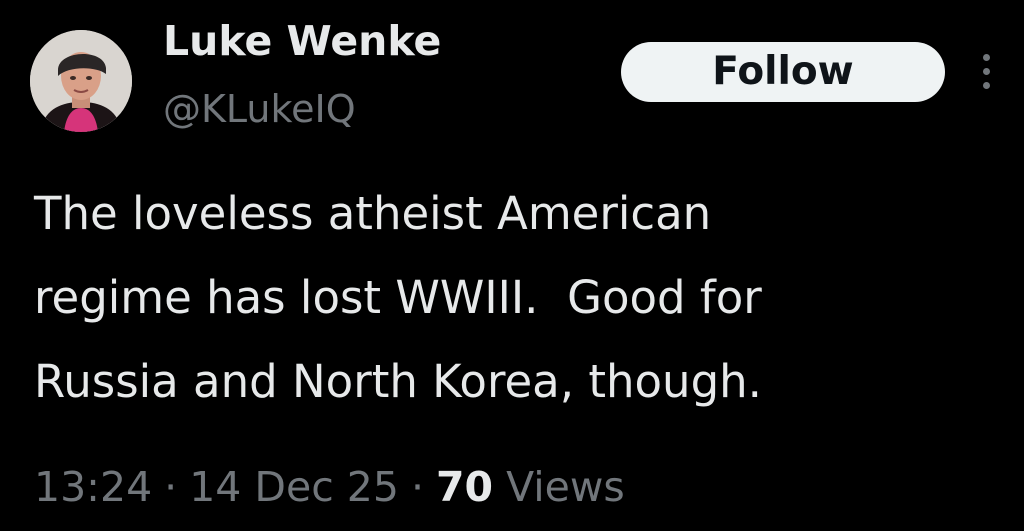 The width and height of the screenshot is (1024, 531). I want to click on tweet-text-line: Russia and North Korea, though., so click(398, 381).